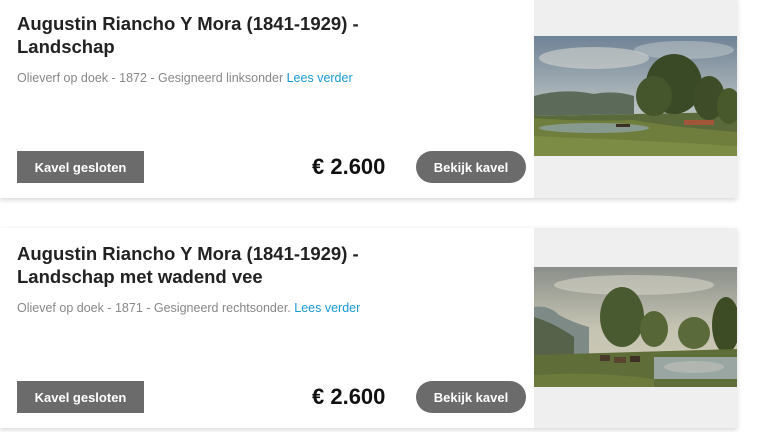 This screenshot has height=432, width=768. What do you see at coordinates (66, 46) in the screenshot?
I see `lot-title-line: Landschap` at bounding box center [66, 46].